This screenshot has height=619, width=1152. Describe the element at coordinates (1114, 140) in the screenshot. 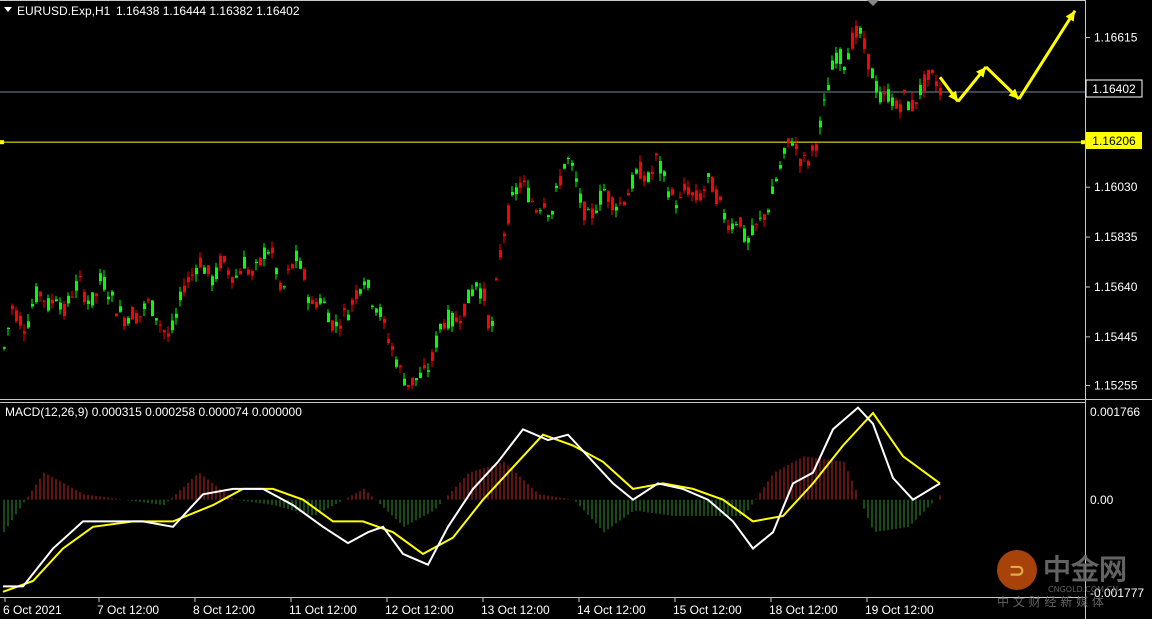

I see `horizontal-level-label: 1.16206` at that location.